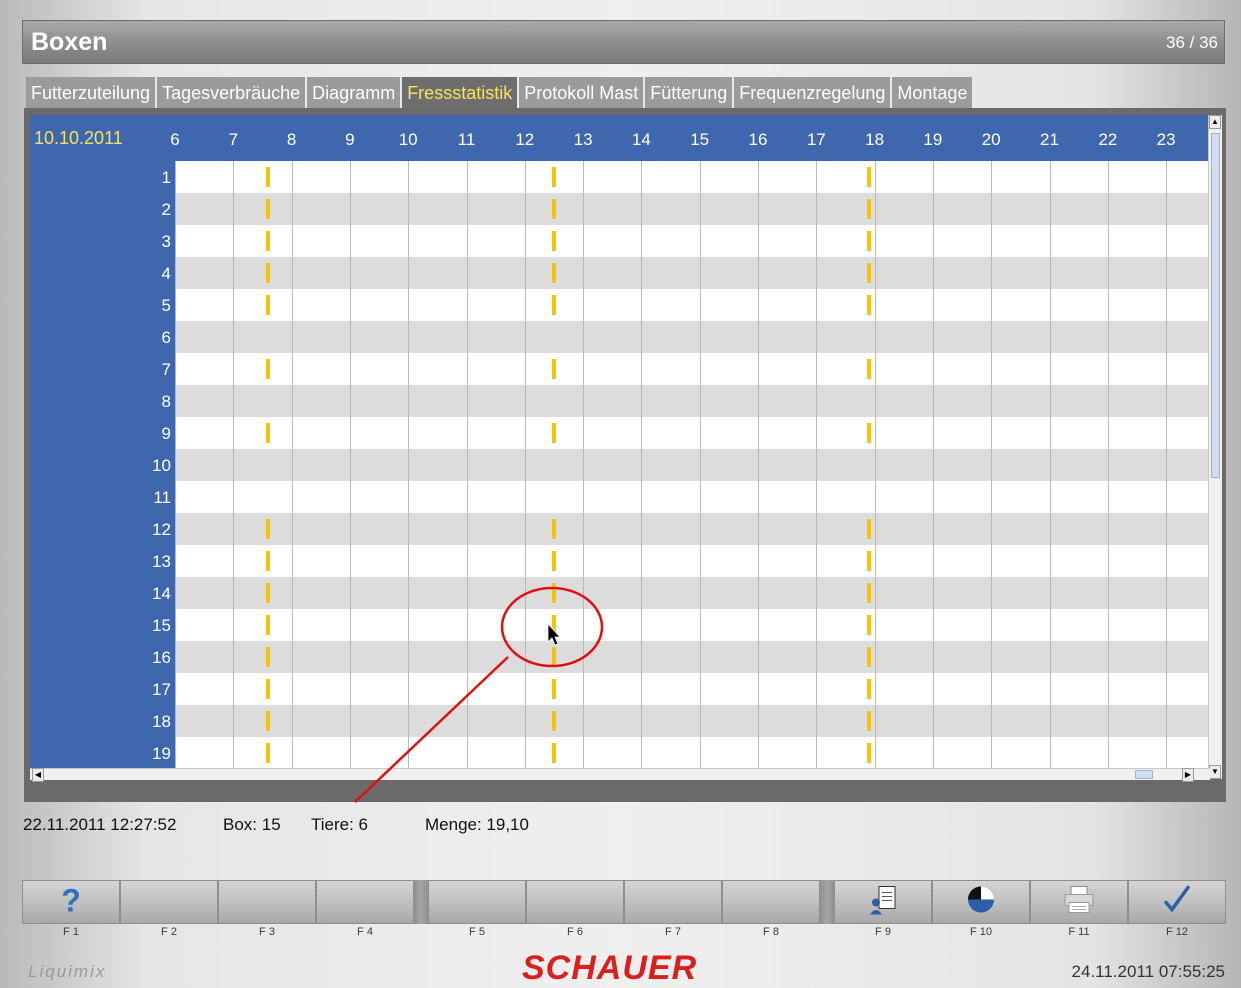  I want to click on tab-diagramm: Diagramm, so click(355, 93).